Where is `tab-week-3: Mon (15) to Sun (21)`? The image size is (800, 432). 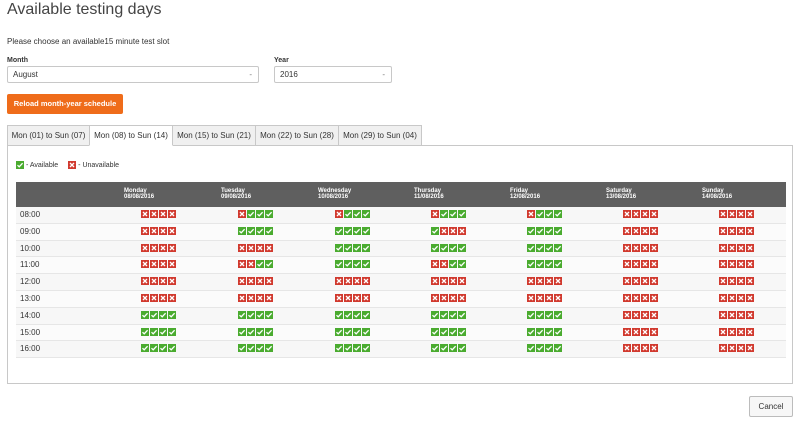
tab-week-3: Mon (15) to Sun (21) is located at coordinates (214, 135).